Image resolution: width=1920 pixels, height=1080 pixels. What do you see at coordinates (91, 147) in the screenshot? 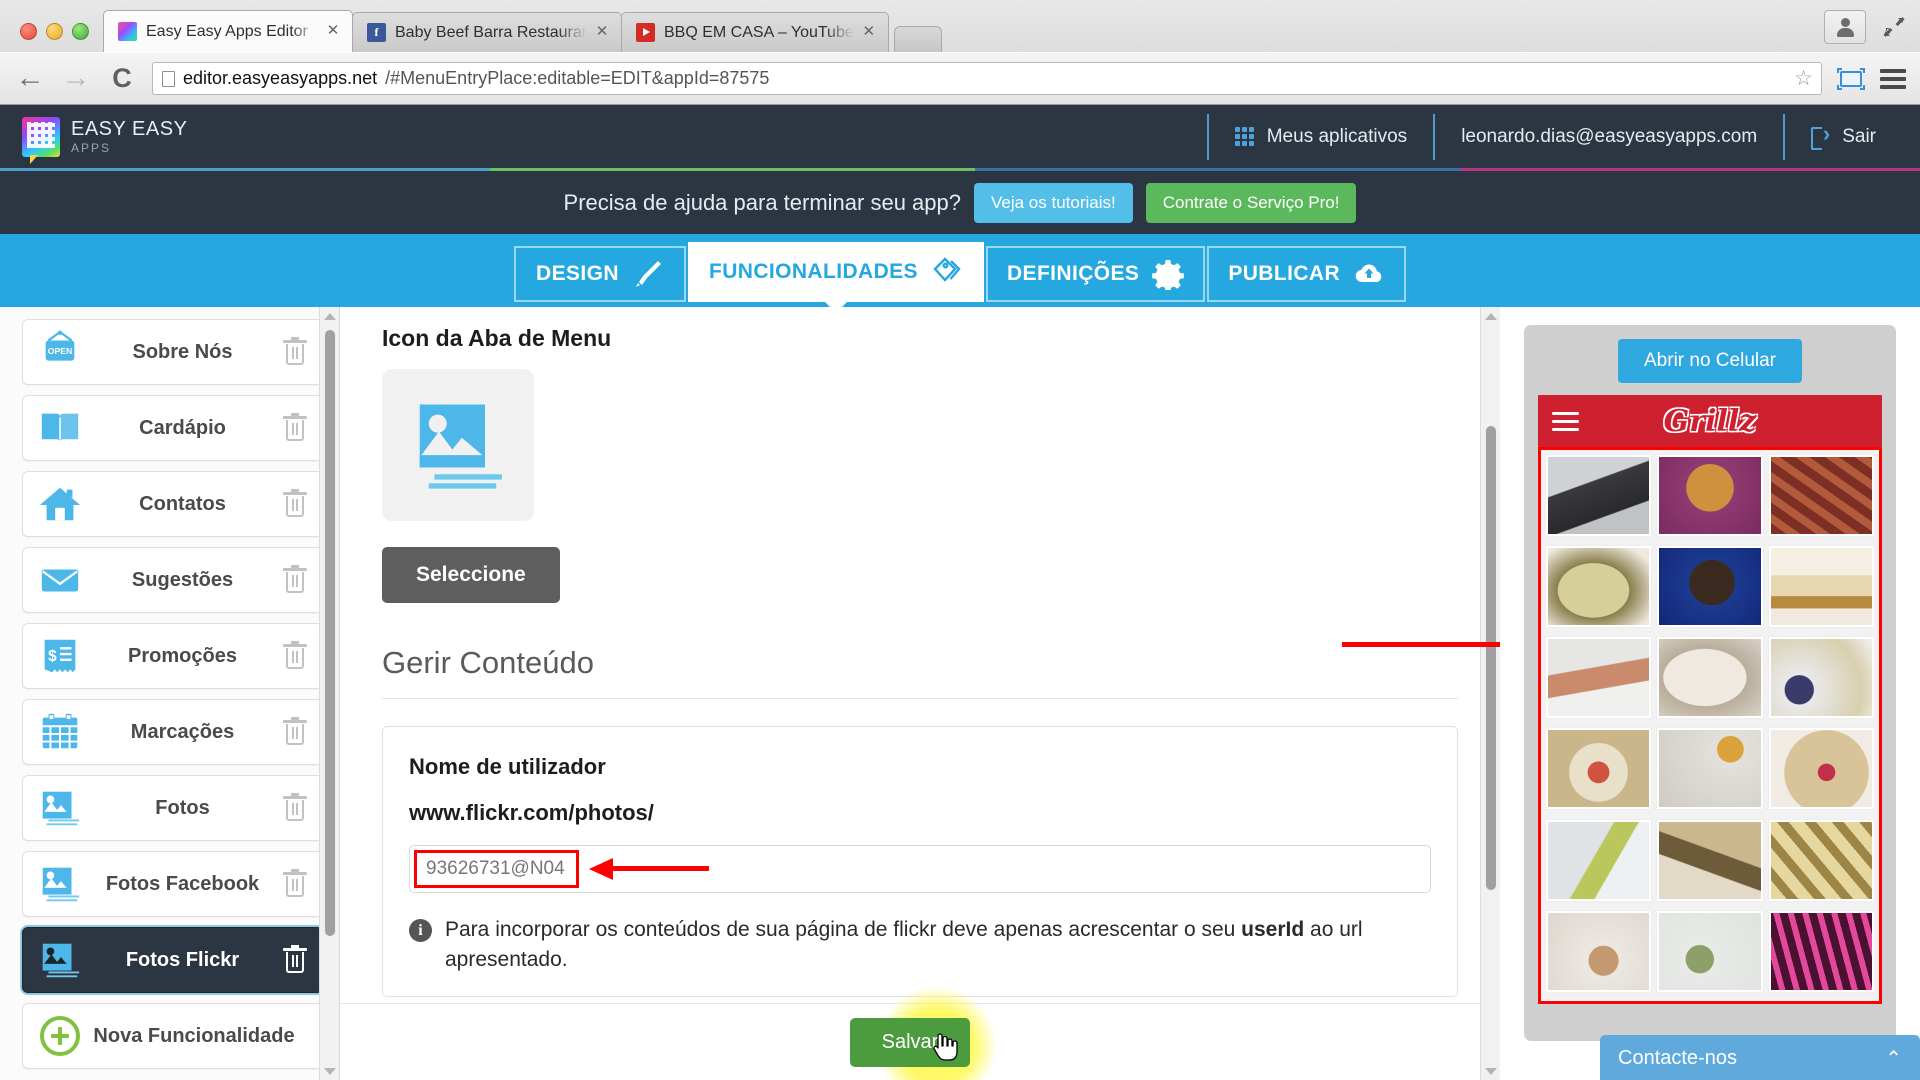
I see `brand-name-line2: APPS` at bounding box center [91, 147].